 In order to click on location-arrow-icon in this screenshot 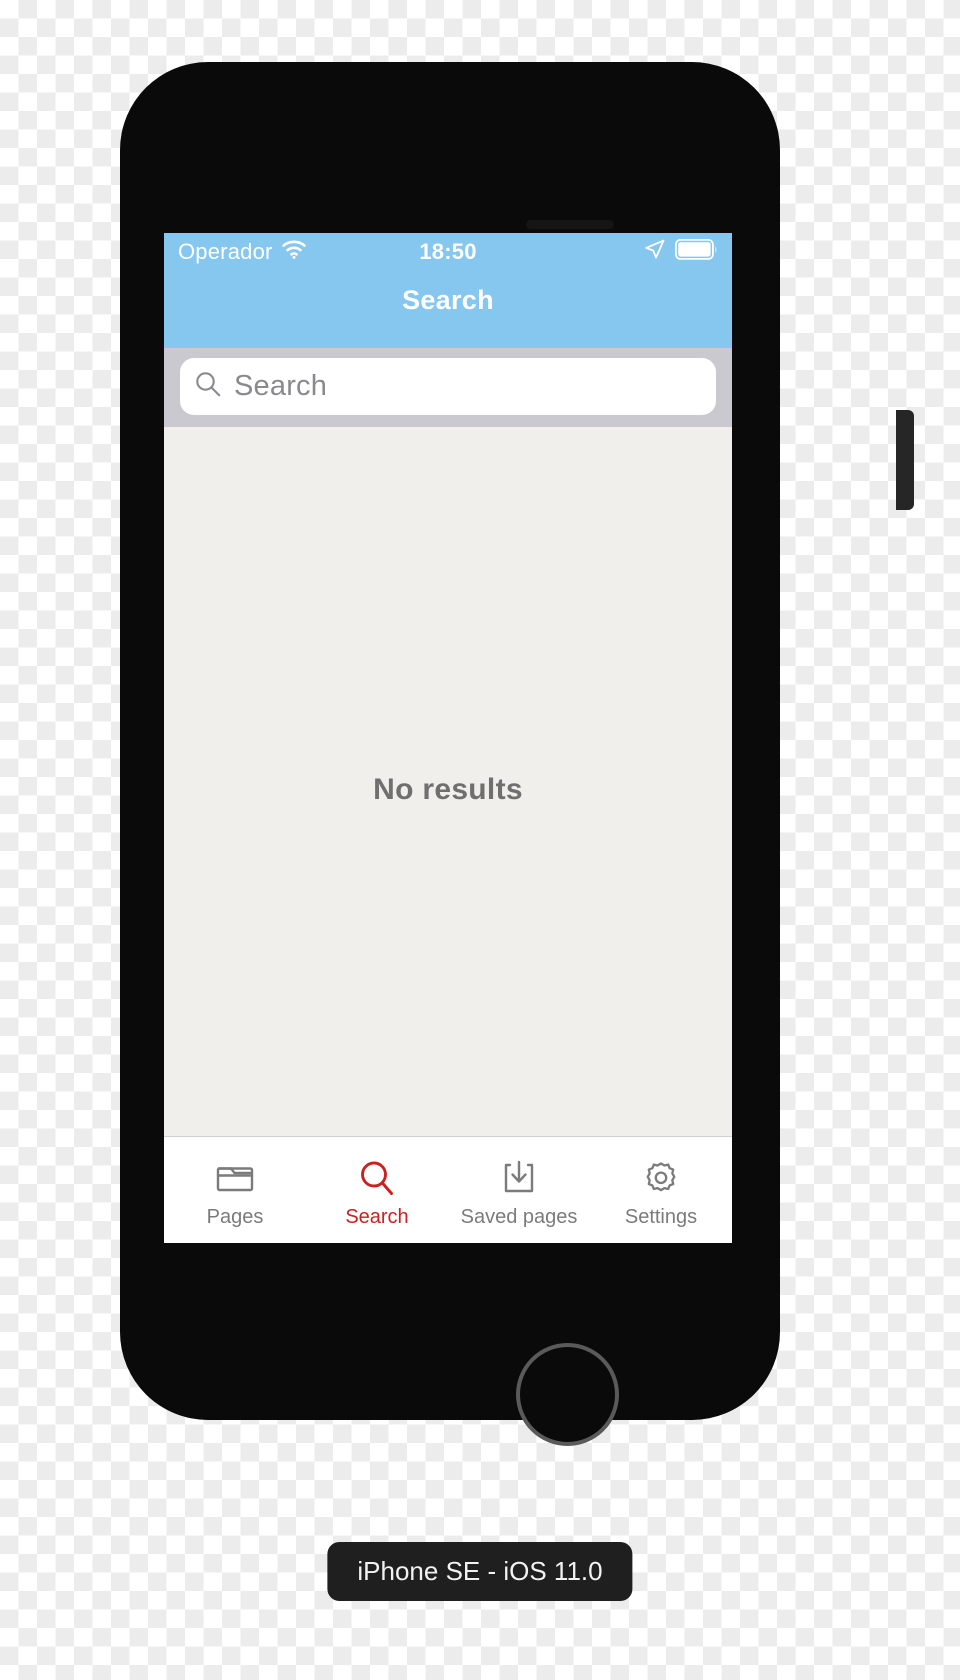, I will do `click(654, 252)`.